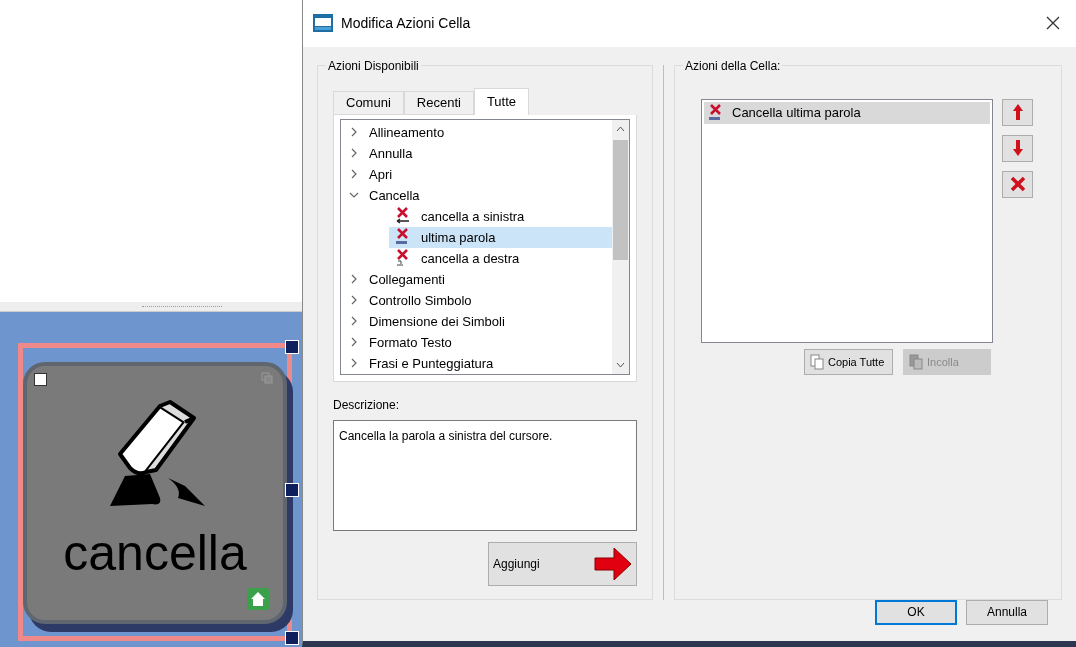 Image resolution: width=1076 pixels, height=647 pixels. Describe the element at coordinates (438, 102) in the screenshot. I see `tab: Recenti` at that location.